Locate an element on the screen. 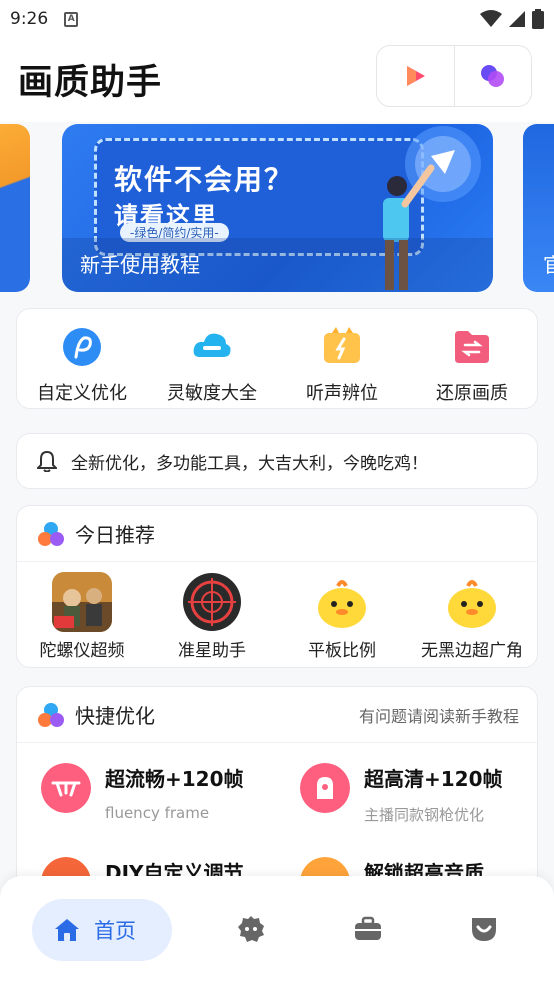 This screenshot has height=984, width=554. home-icon is located at coordinates (67, 930).